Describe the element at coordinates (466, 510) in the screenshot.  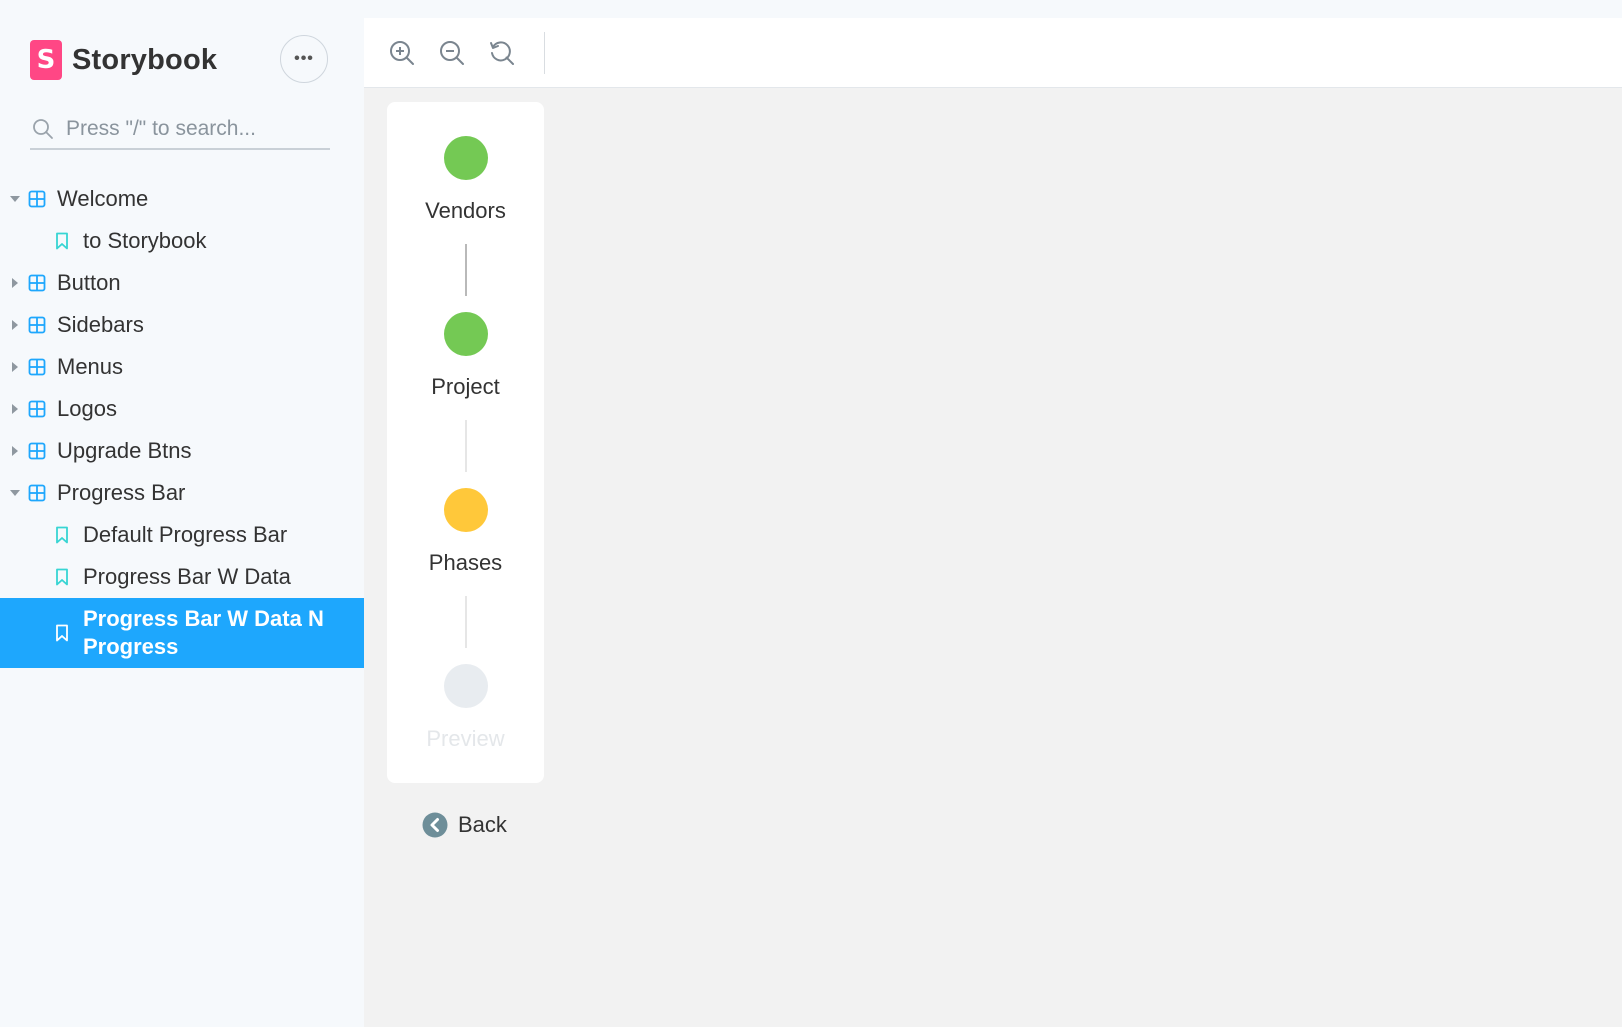
I see `step-dot-in-progress` at that location.